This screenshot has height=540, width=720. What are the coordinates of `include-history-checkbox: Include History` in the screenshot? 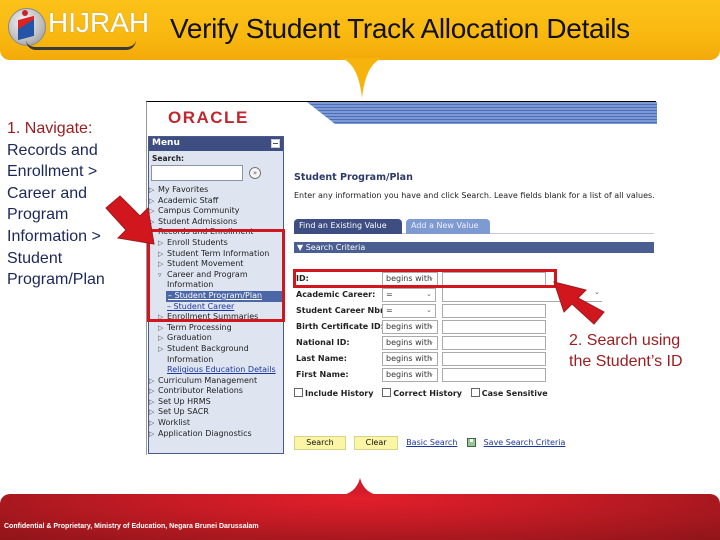 It's located at (333, 393).